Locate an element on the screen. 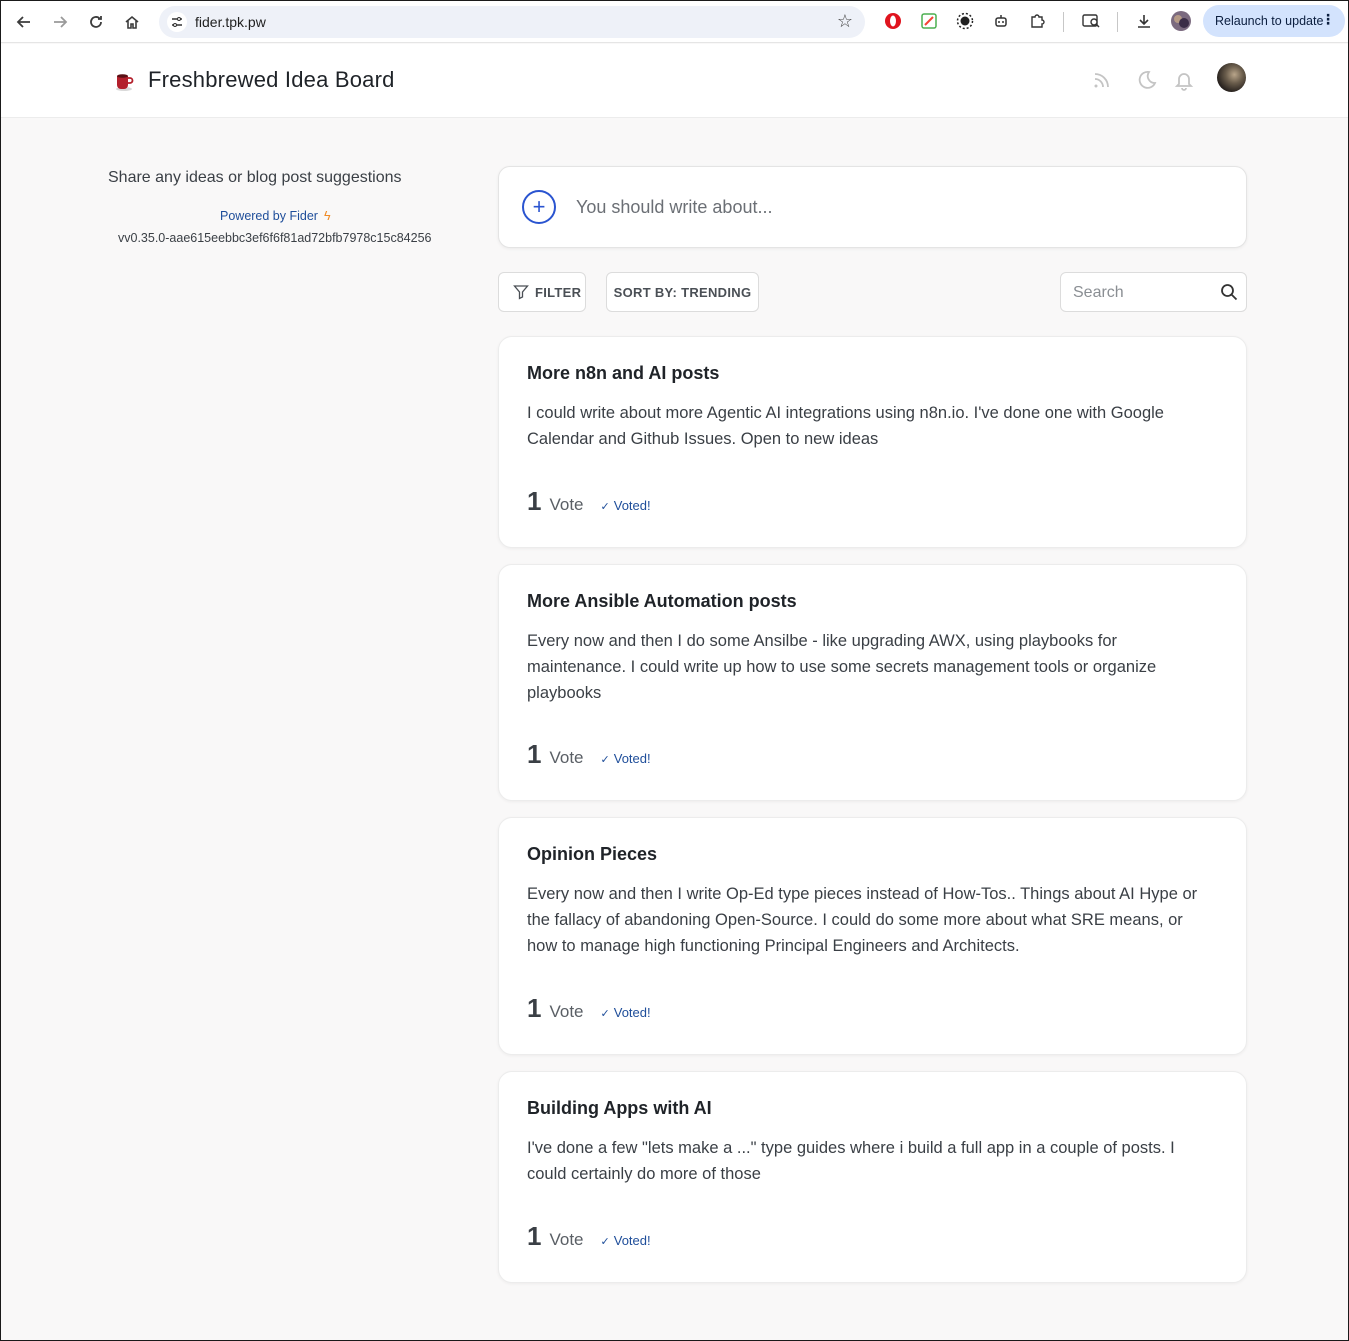 The width and height of the screenshot is (1349, 1341). post-title: More Ansible Automation posts is located at coordinates (662, 601).